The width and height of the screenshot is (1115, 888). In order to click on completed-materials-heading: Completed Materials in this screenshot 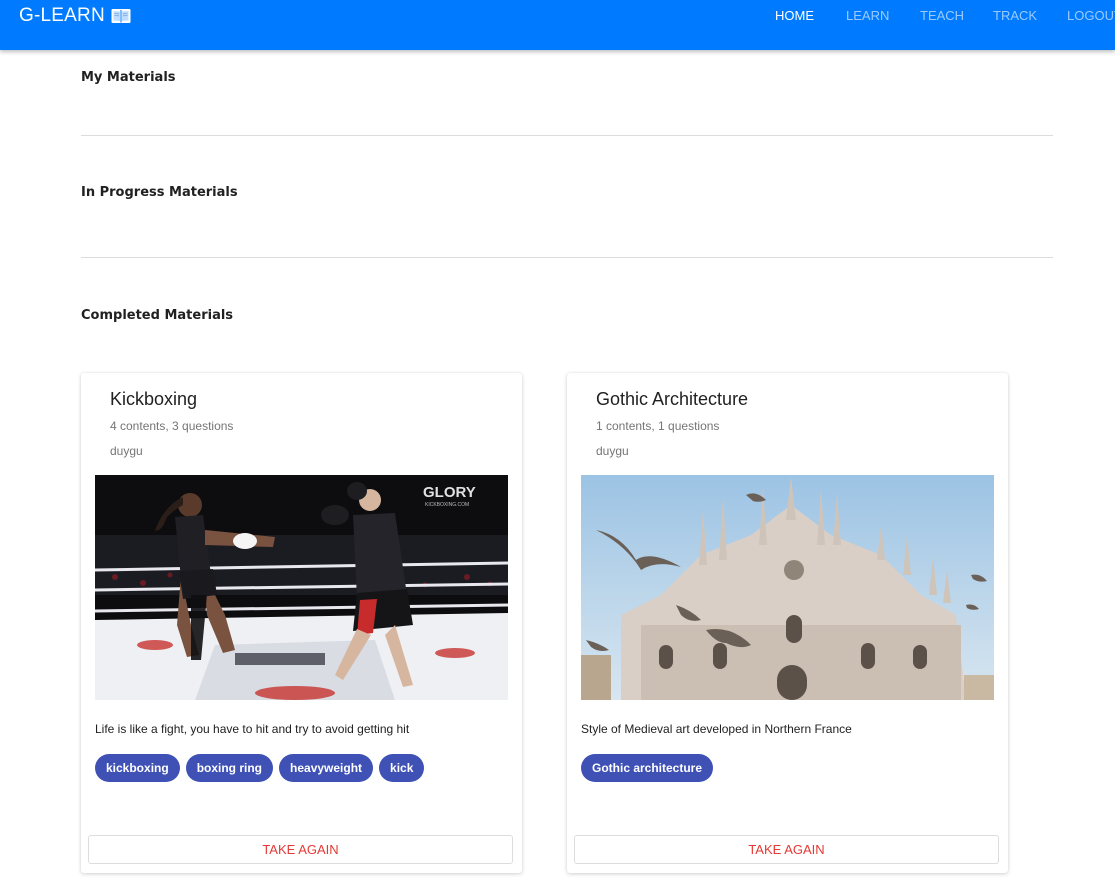, I will do `click(157, 315)`.